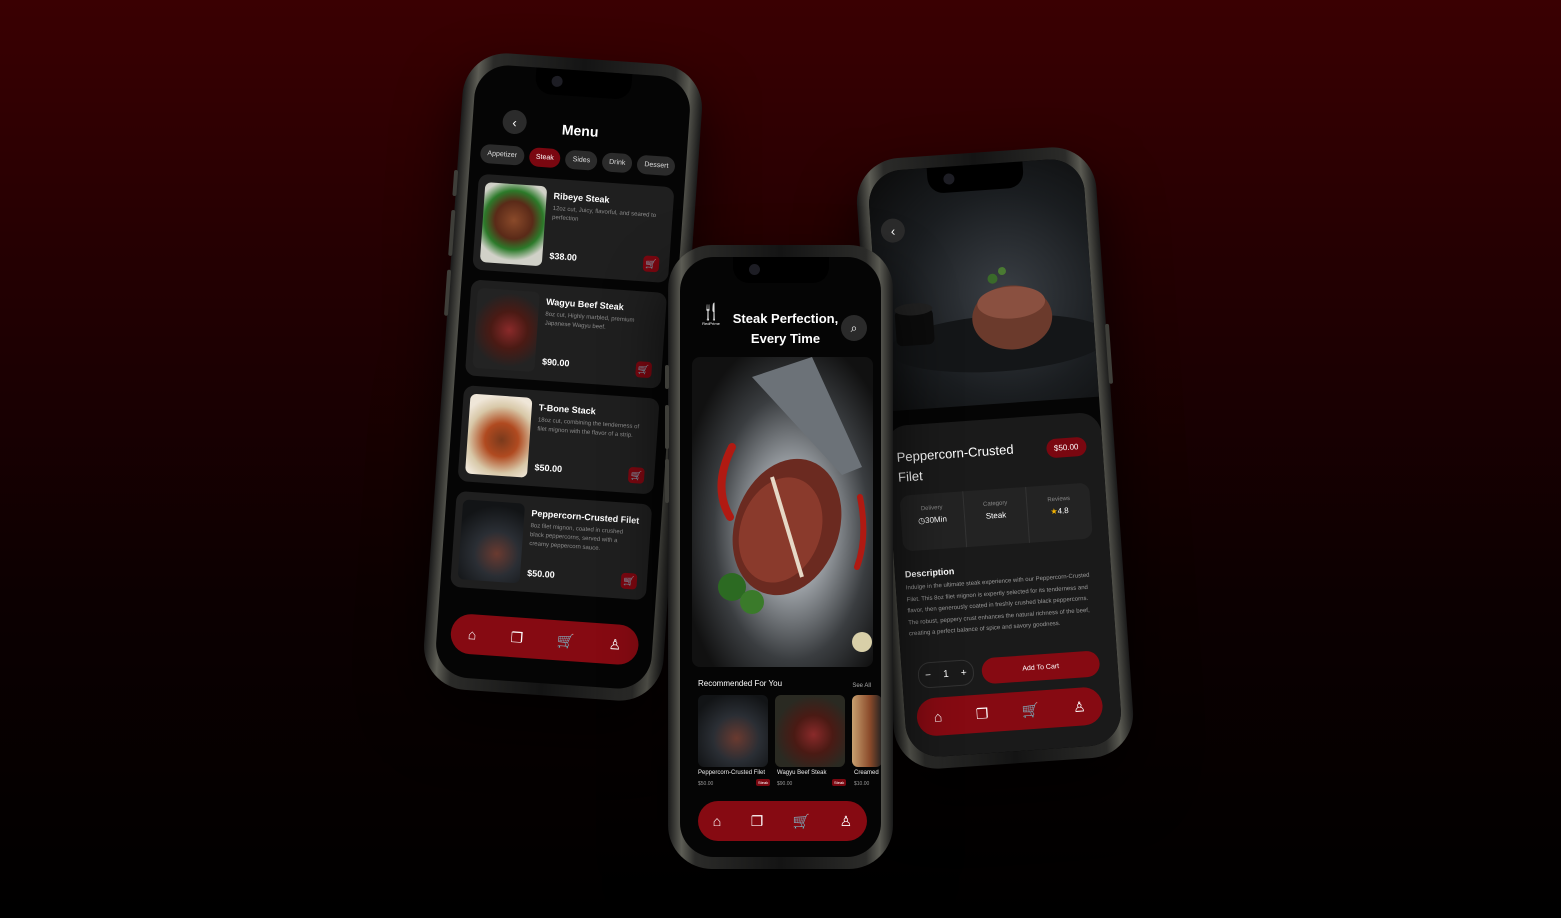 The height and width of the screenshot is (918, 1561). I want to click on chip-dessert: Dessert, so click(656, 165).